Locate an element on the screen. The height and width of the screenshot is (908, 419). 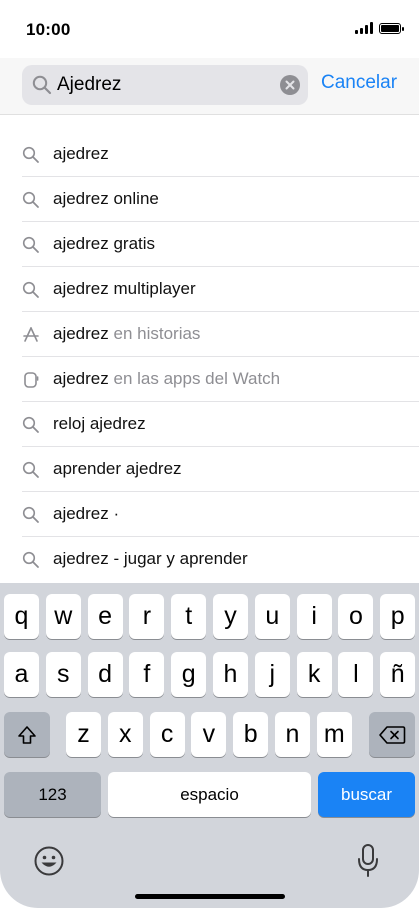
key-x: x is located at coordinates (125, 734).